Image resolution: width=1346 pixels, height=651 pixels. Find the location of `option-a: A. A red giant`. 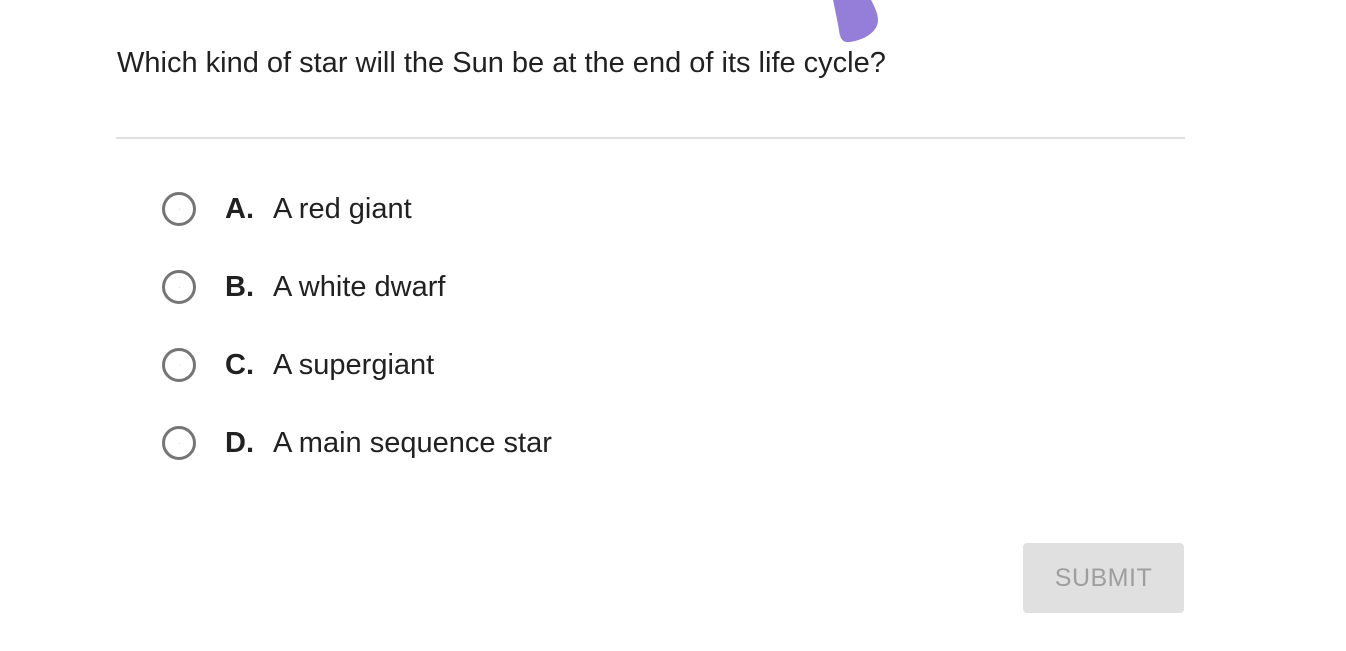

option-a: A. A red giant is located at coordinates (512, 209).